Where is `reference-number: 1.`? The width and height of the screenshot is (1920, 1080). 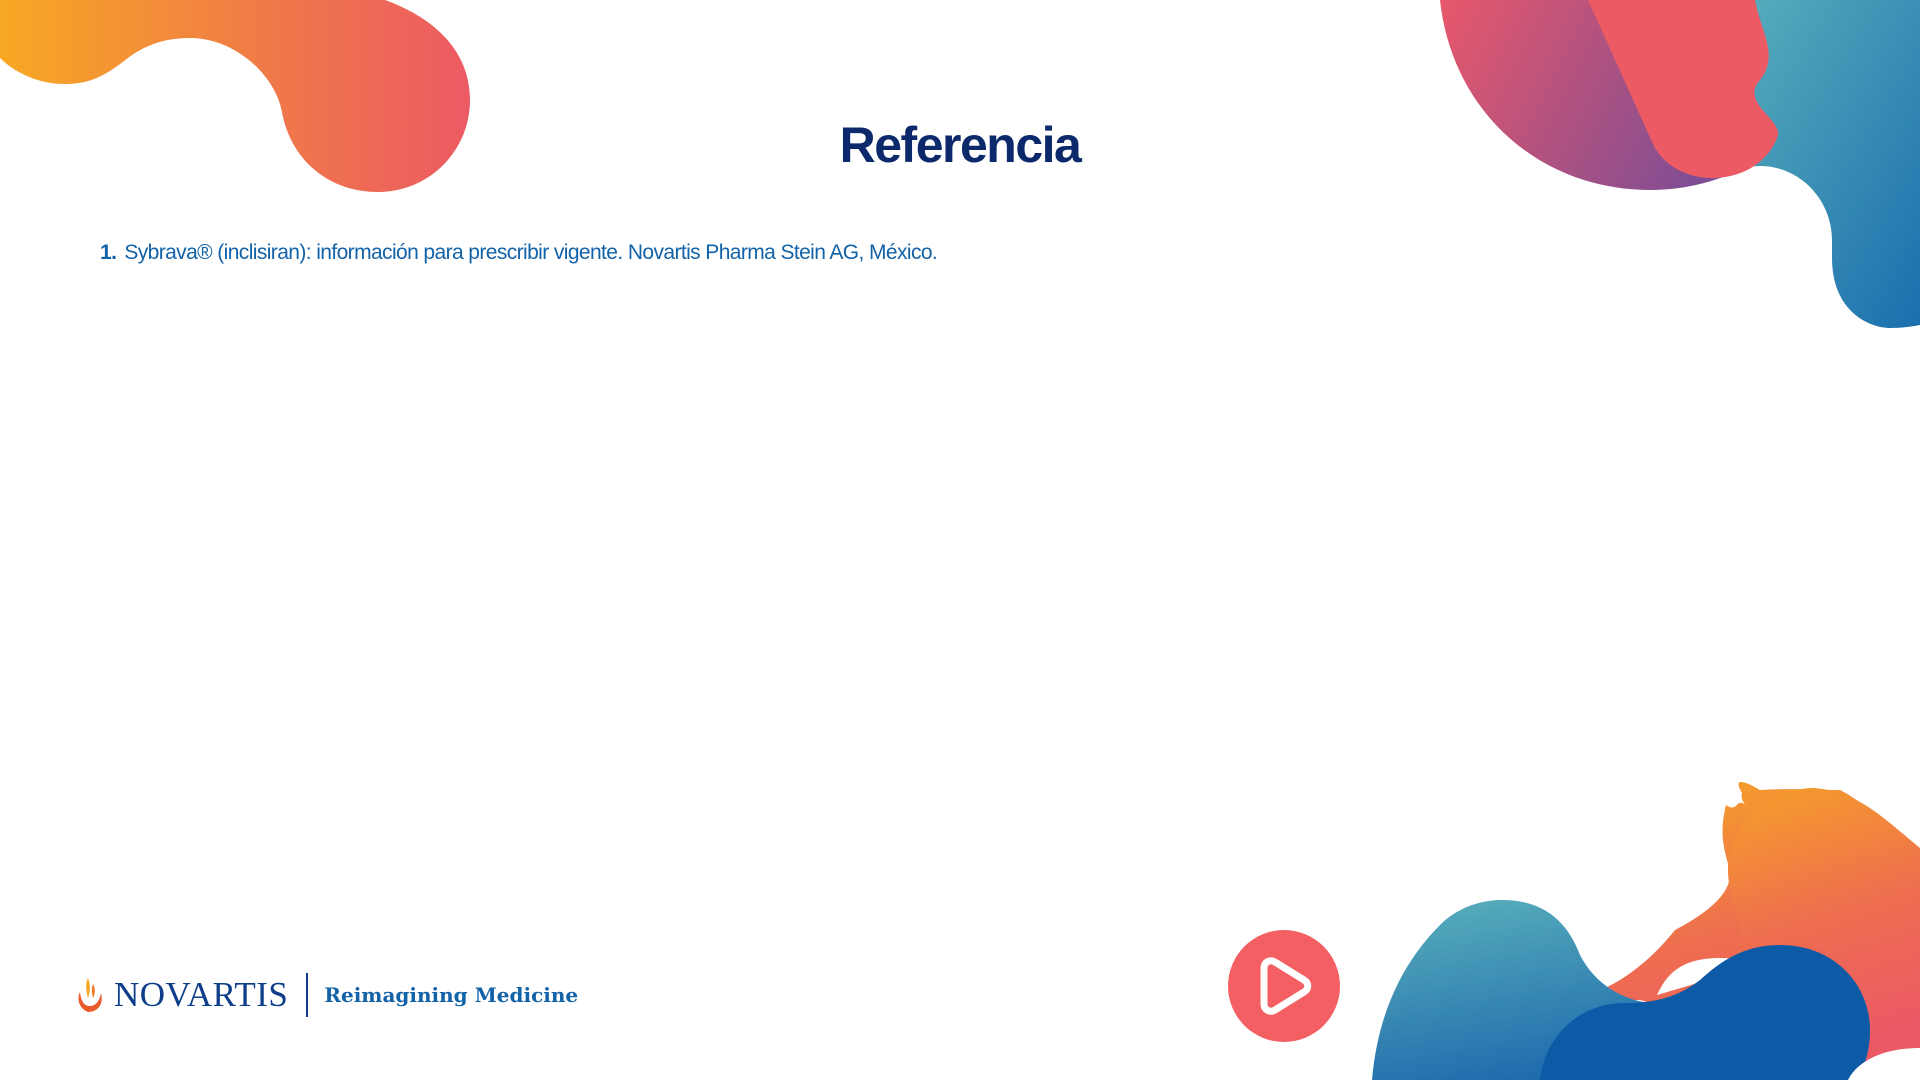
reference-number: 1. is located at coordinates (108, 252).